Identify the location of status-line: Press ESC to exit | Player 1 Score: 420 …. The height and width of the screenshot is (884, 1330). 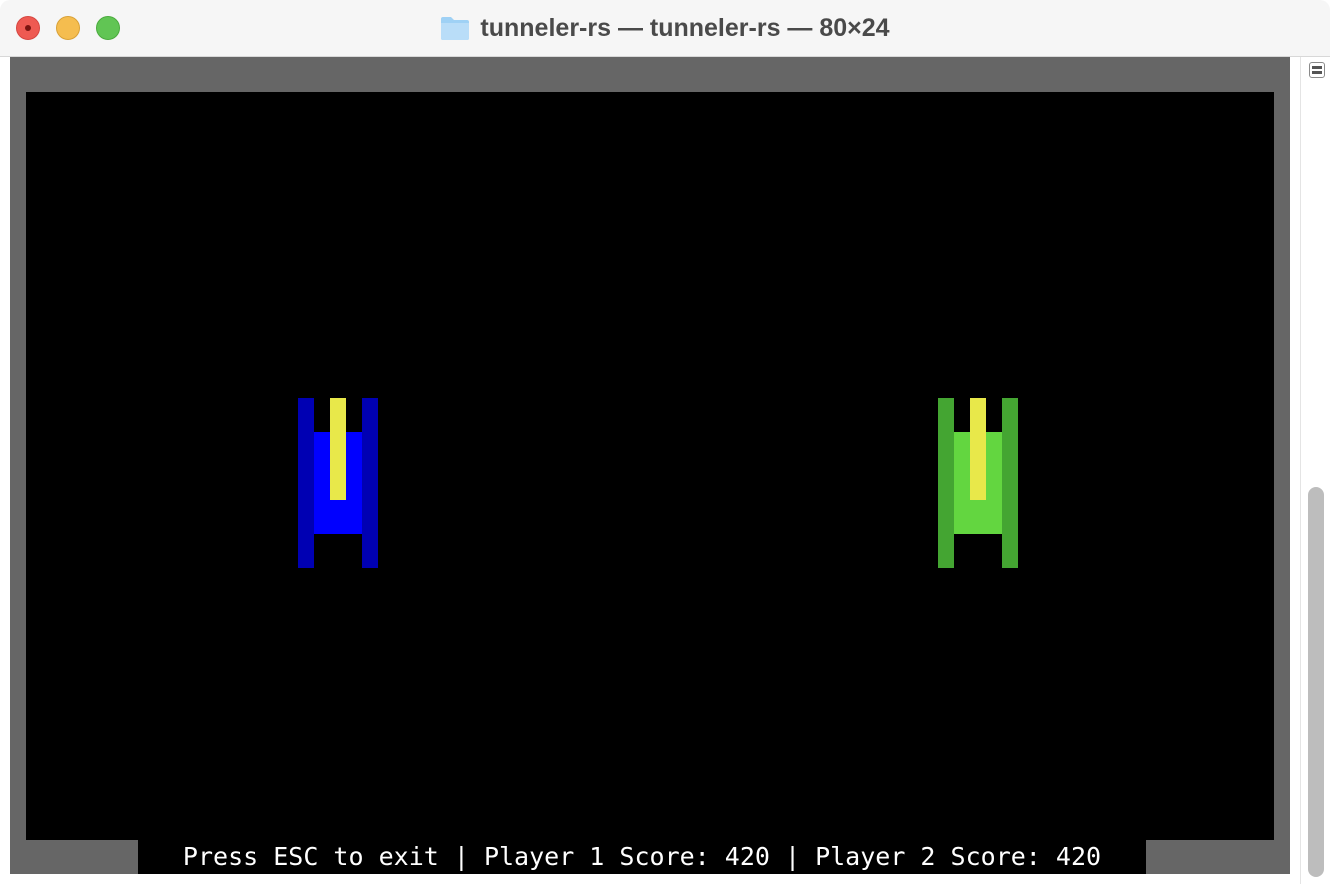
(642, 857).